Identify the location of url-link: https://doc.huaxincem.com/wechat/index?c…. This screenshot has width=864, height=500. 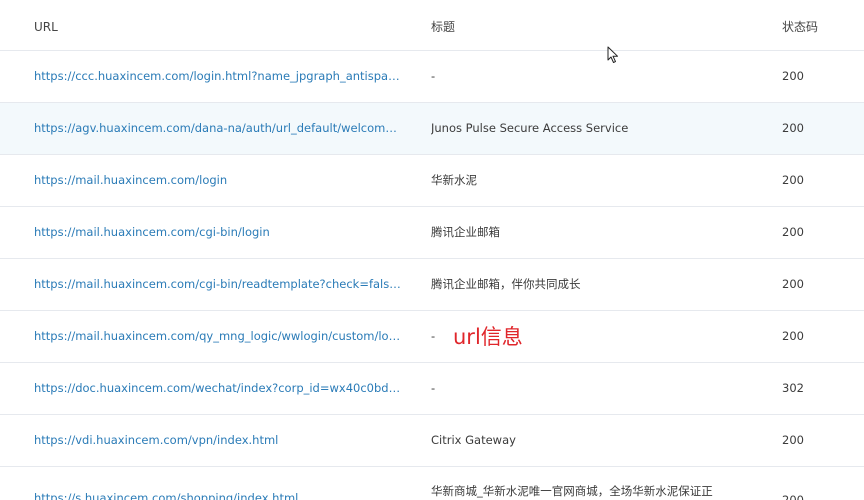
(218, 388).